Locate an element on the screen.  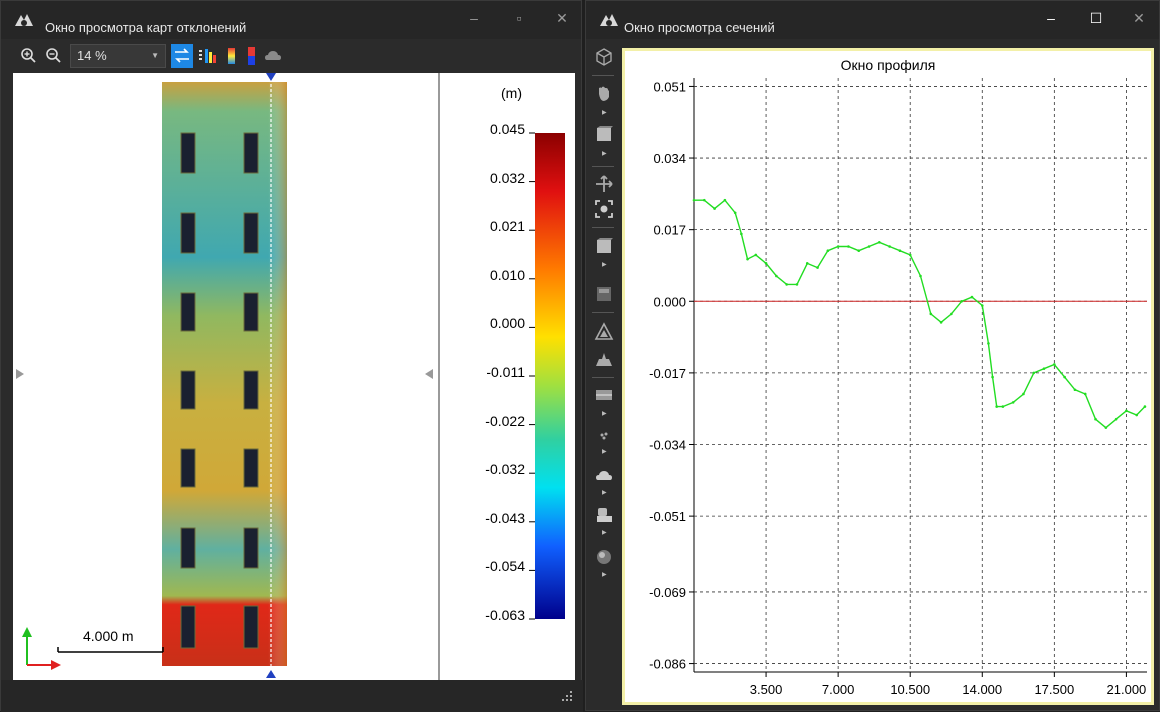
maximize-button: ☐ is located at coordinates (1096, 18).